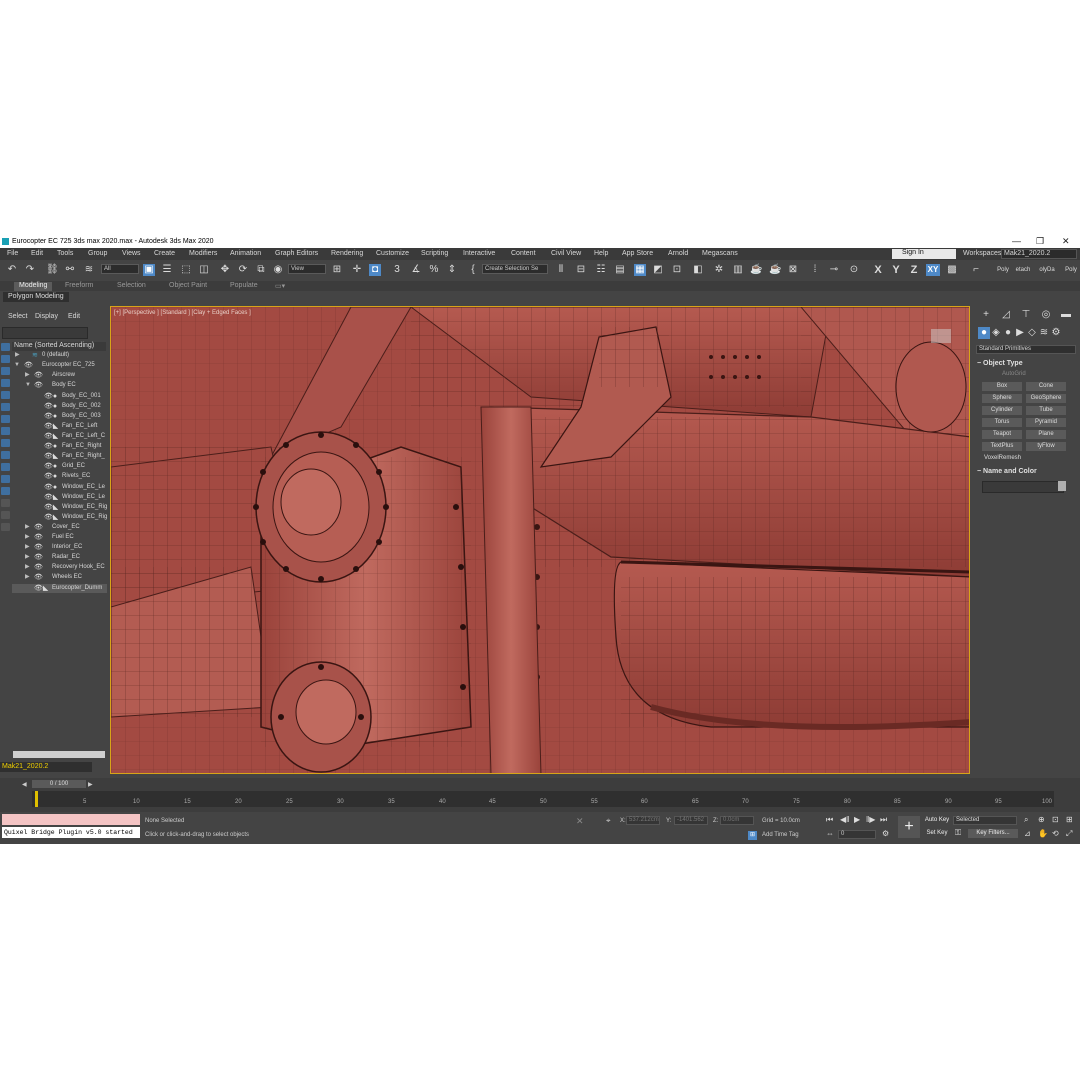 The width and height of the screenshot is (1080, 1080). I want to click on render-setup-icon: ✲, so click(719, 270).